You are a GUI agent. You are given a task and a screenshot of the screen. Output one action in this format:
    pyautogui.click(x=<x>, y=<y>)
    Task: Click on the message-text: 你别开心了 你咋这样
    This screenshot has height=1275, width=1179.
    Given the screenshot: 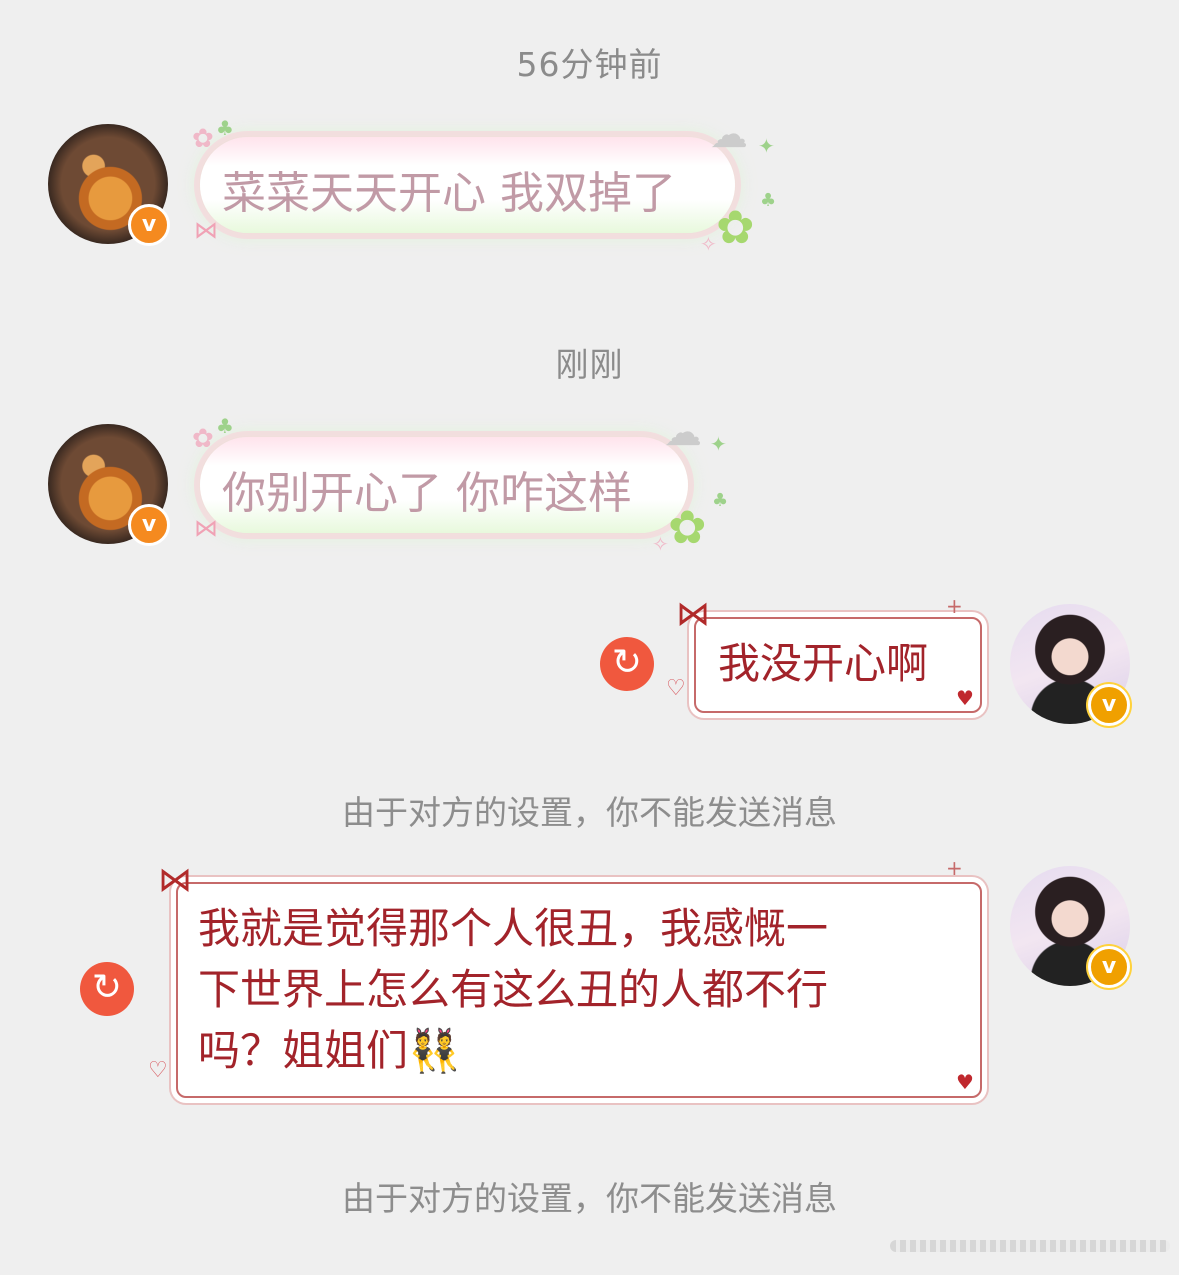 What is the action you would take?
    pyautogui.click(x=427, y=493)
    